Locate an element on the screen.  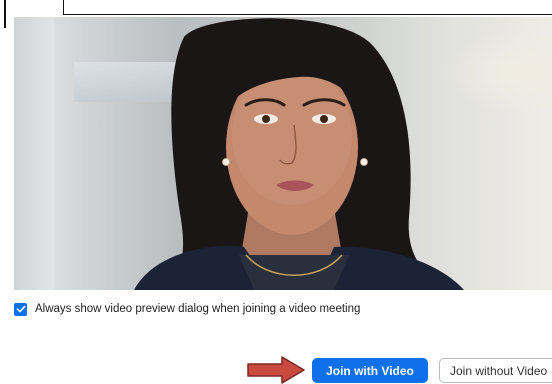
join-with-video-button: Join with Video is located at coordinates (370, 370).